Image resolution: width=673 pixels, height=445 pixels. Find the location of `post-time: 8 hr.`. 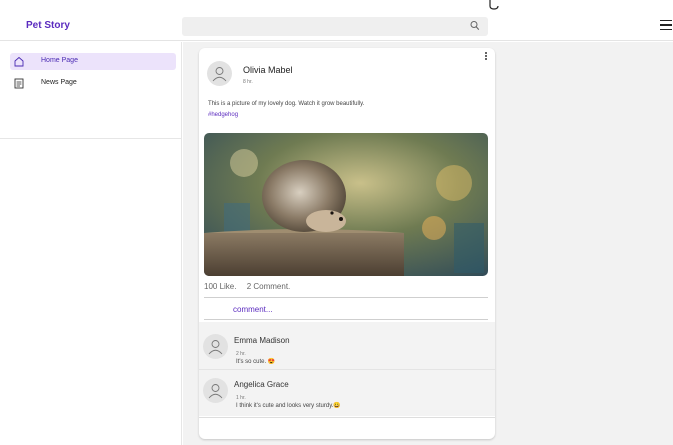

post-time: 8 hr. is located at coordinates (248, 82).